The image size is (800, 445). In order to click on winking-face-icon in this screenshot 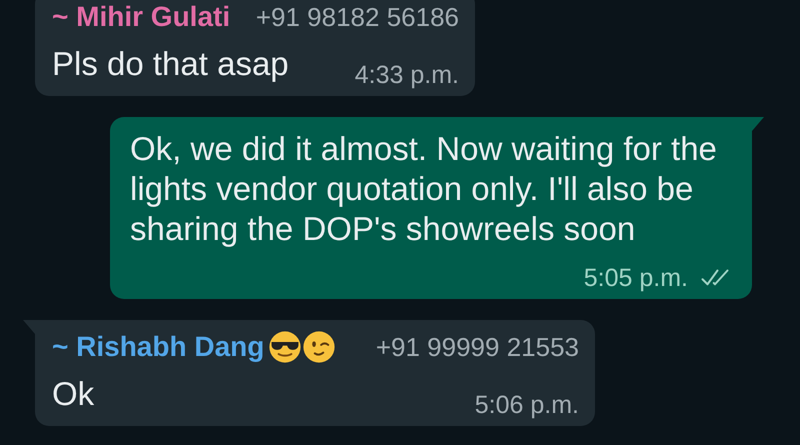, I will do `click(319, 347)`.